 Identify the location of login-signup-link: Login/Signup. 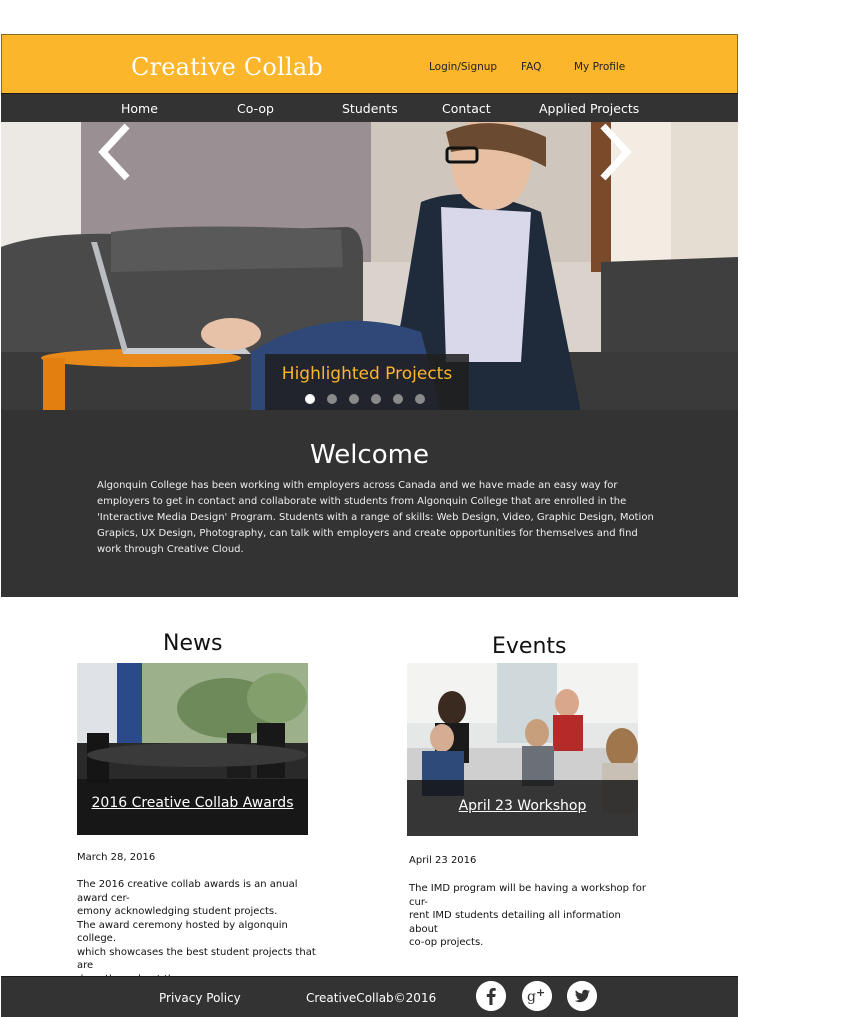
(463, 67).